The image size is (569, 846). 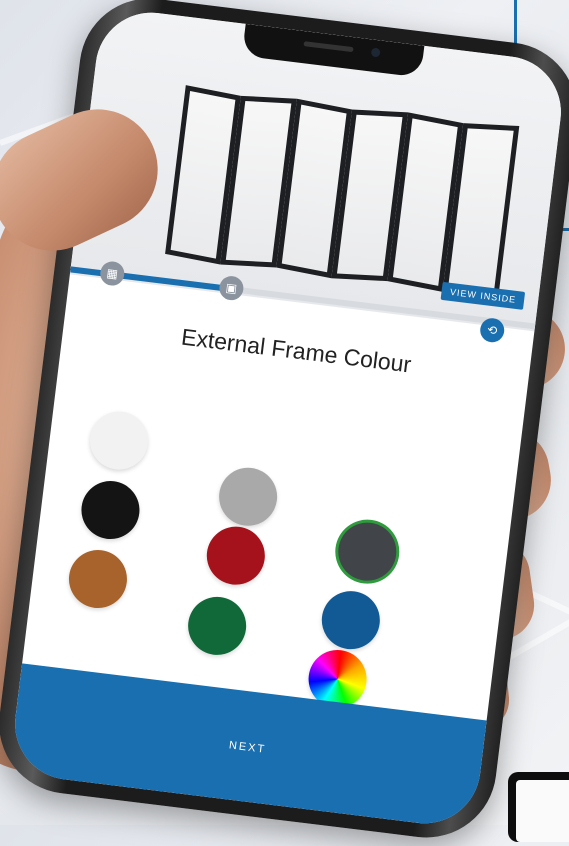 I want to click on swatch-red, so click(x=236, y=555).